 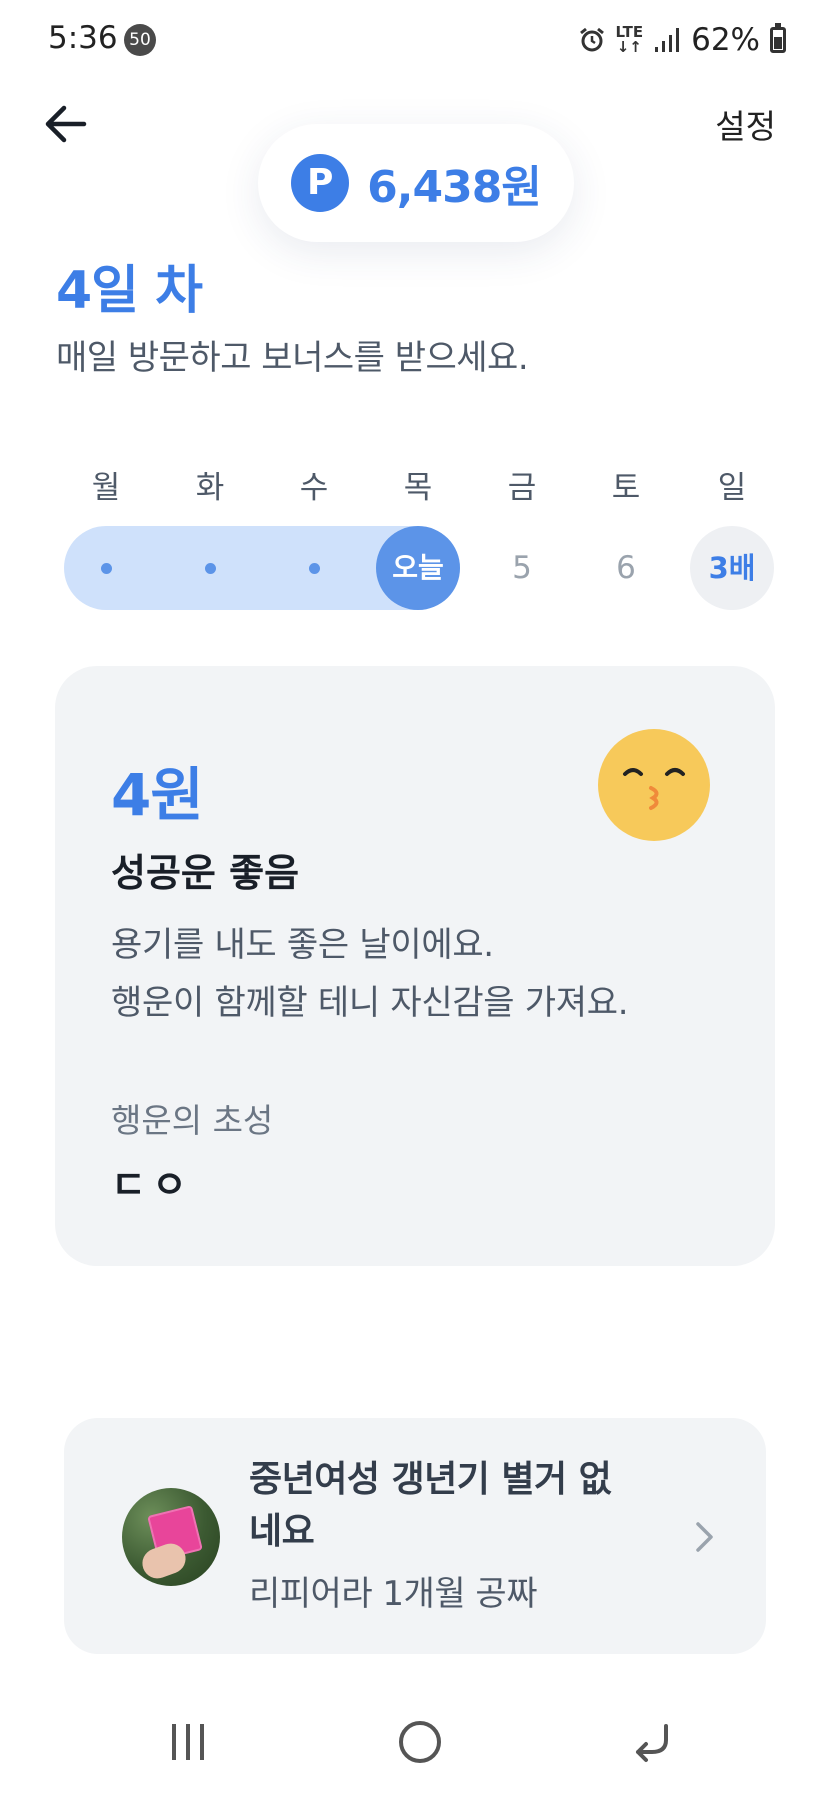 What do you see at coordinates (393, 1594) in the screenshot?
I see `ad-subtitle: 리피어라 1개월 공짜` at bounding box center [393, 1594].